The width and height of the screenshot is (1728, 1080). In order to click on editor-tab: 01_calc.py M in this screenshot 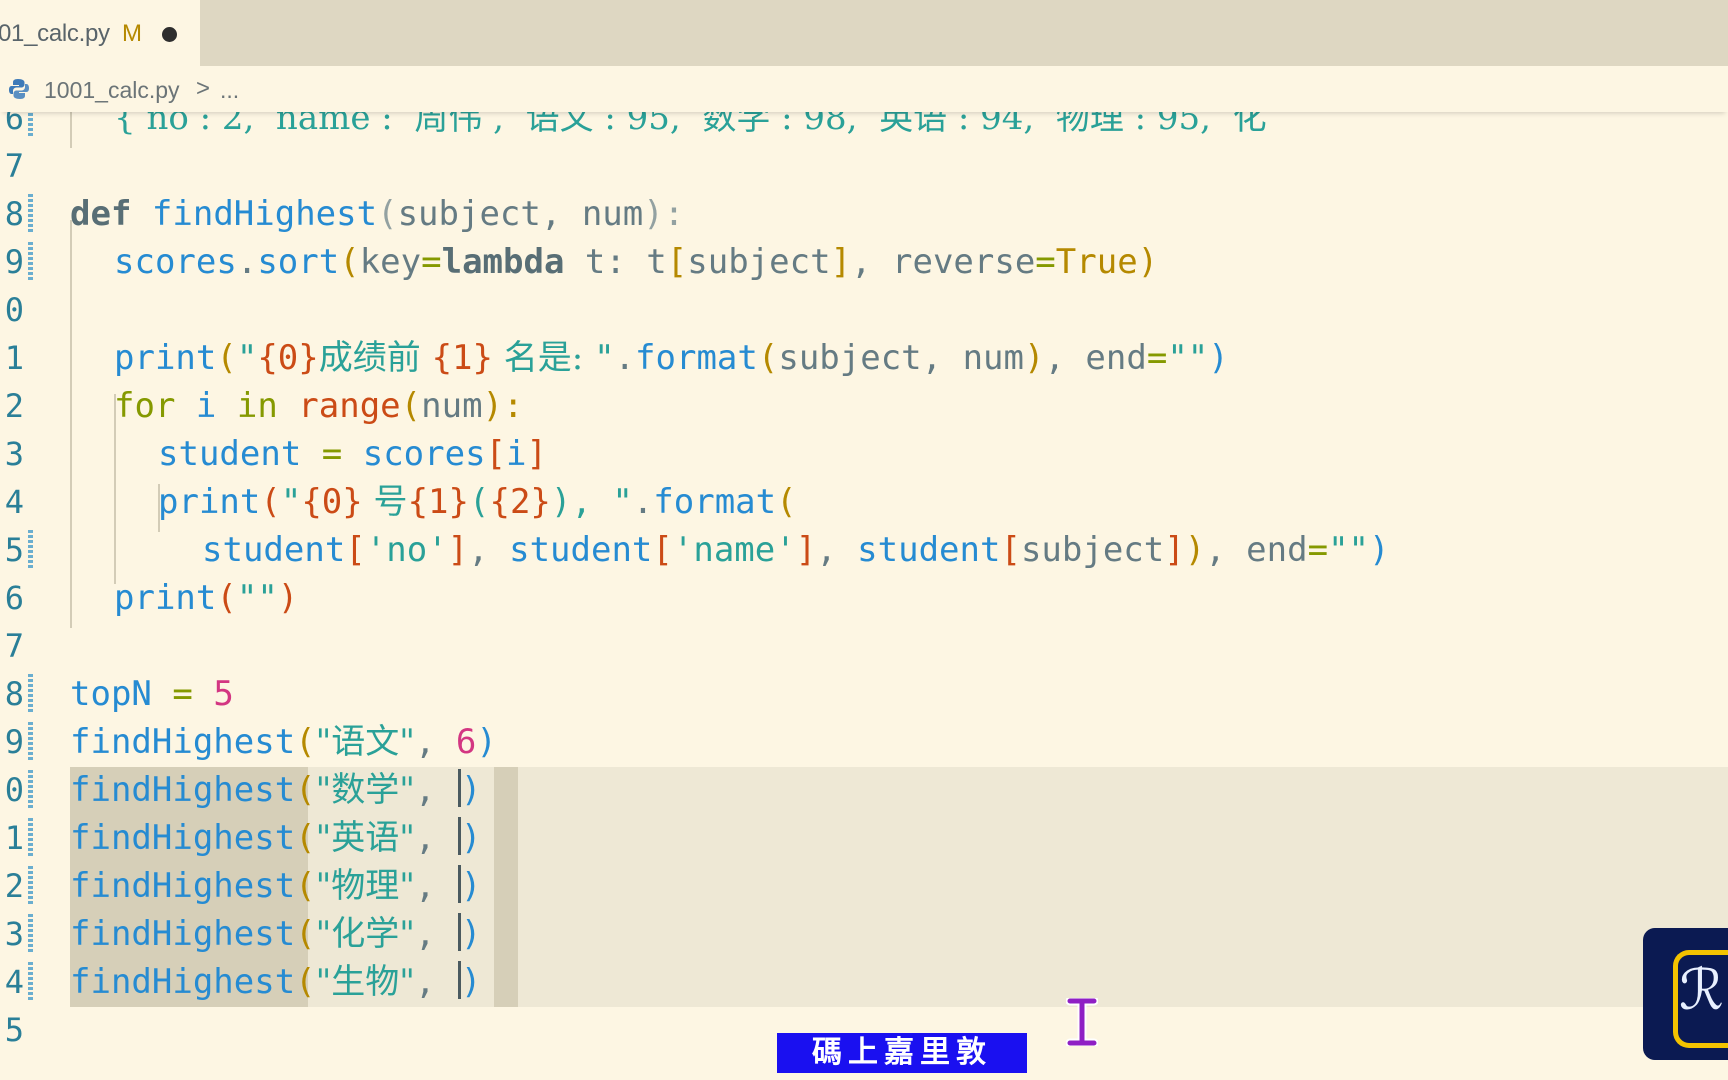, I will do `click(100, 33)`.